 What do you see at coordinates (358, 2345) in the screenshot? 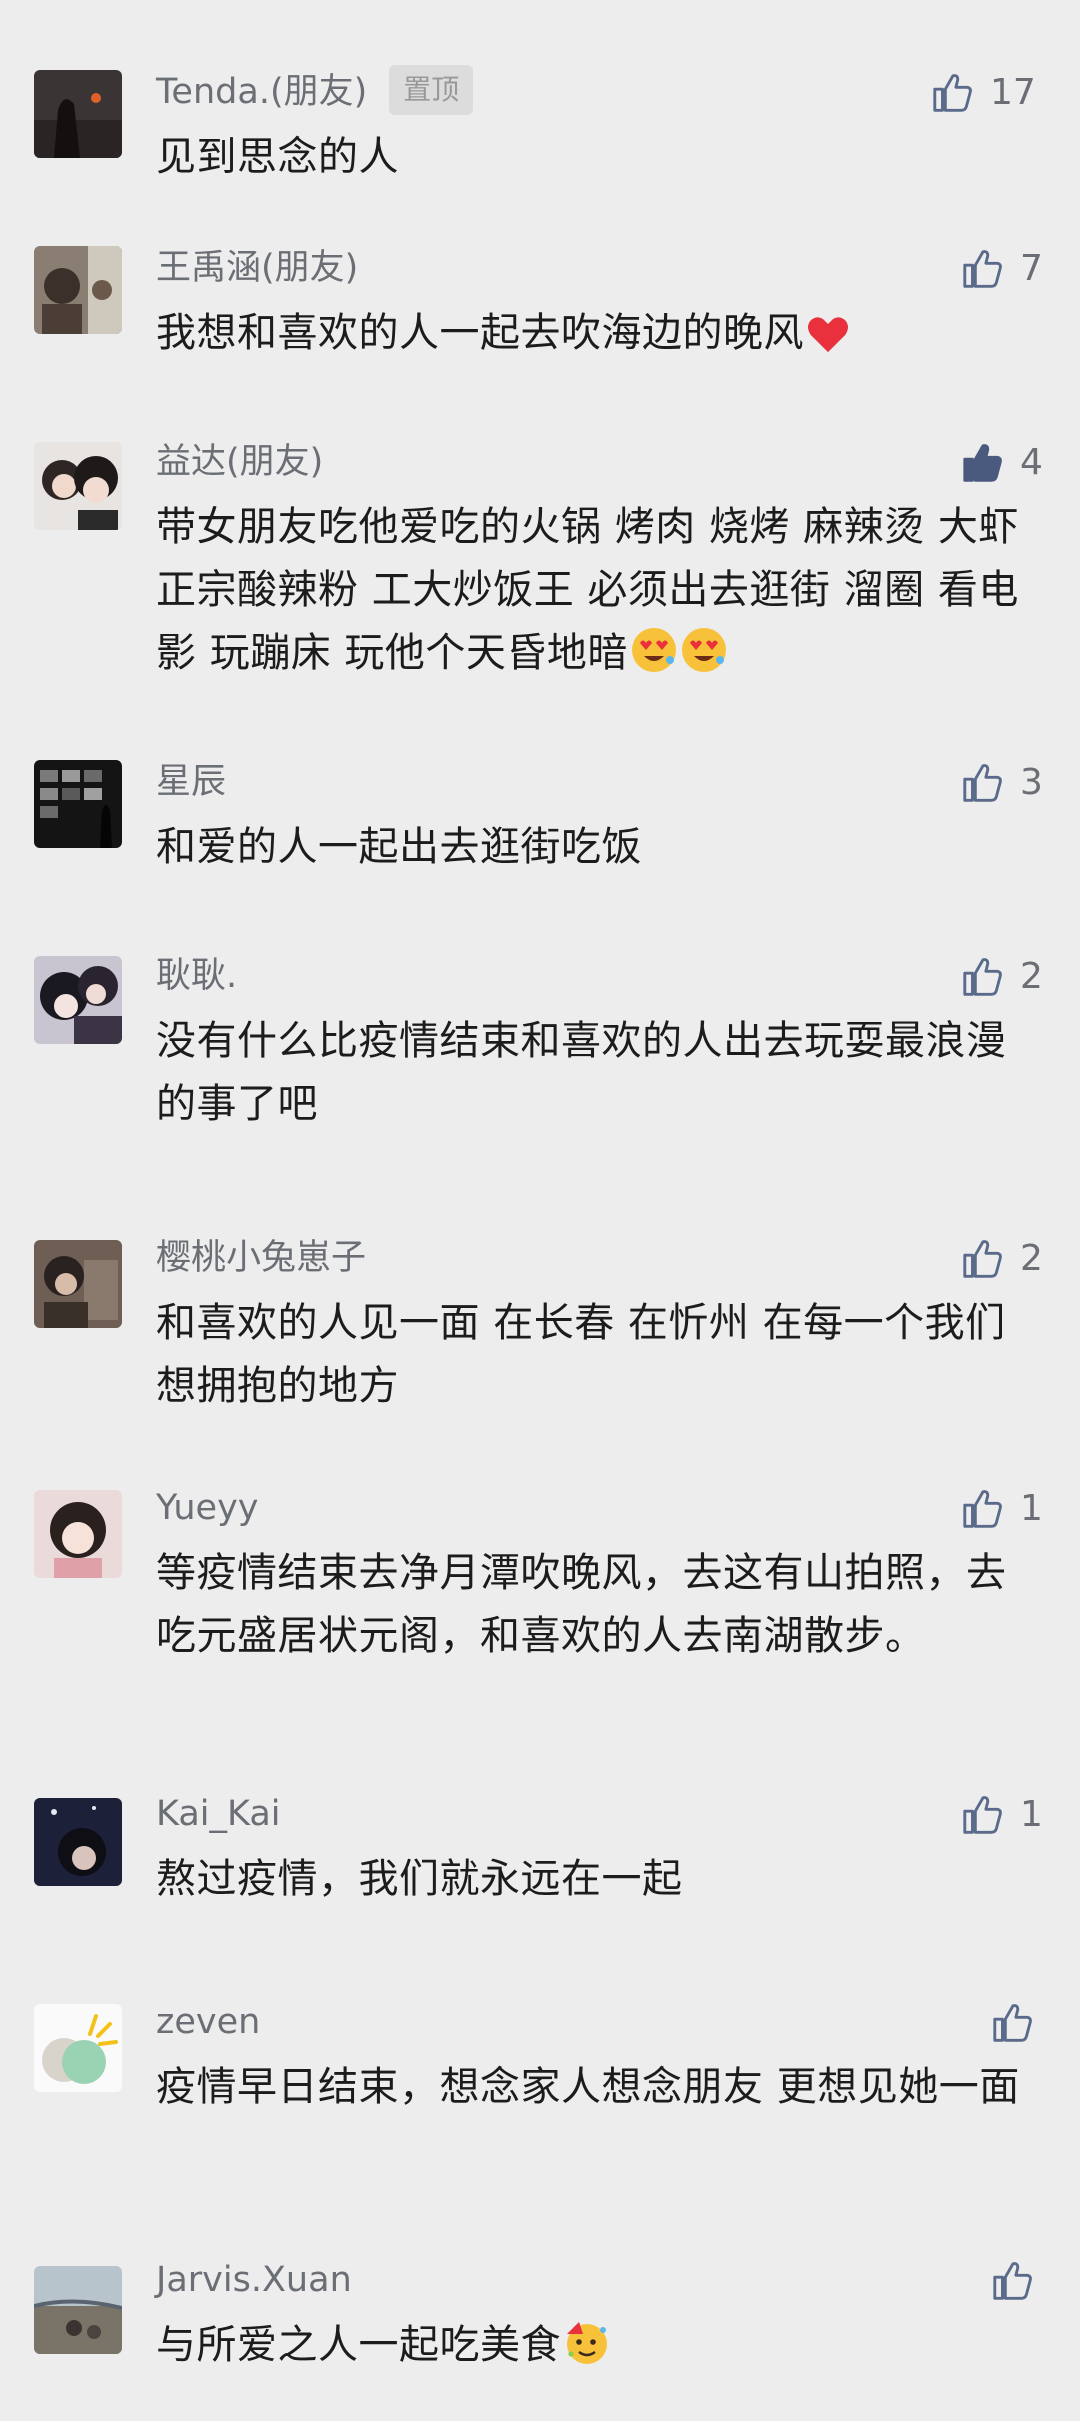
I see `comment-text-body: 与所爱之人一起吃美食` at bounding box center [358, 2345].